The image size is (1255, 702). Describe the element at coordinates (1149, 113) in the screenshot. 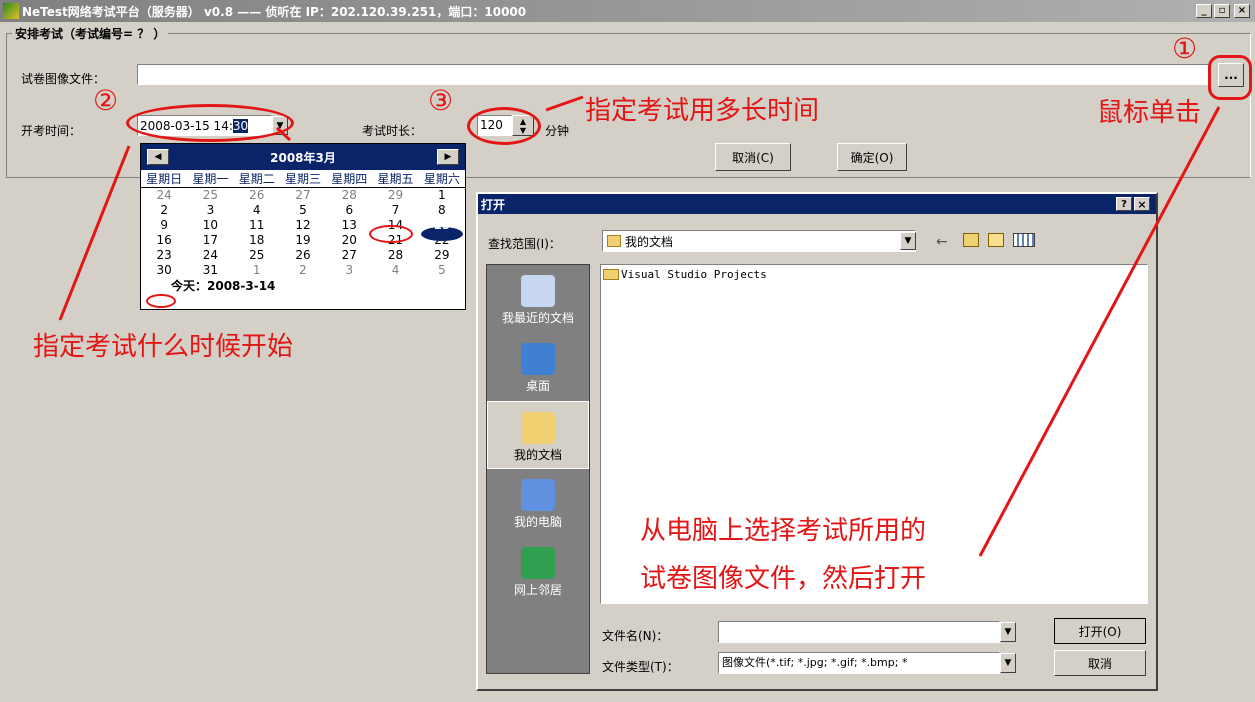

I see `annotation-click-note: 鼠标单击` at that location.